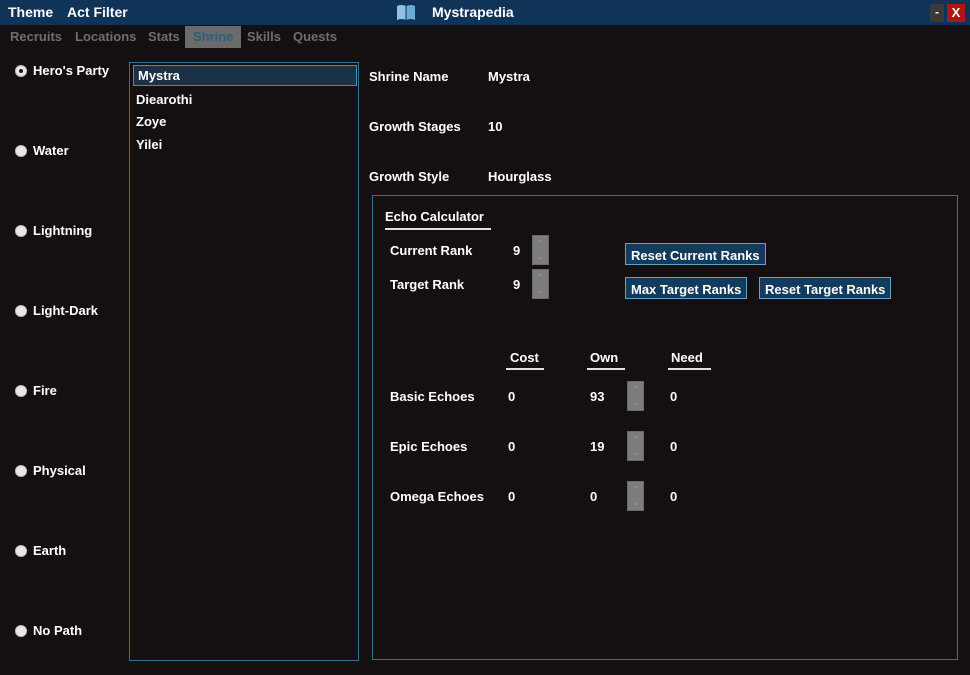 The image size is (970, 675). I want to click on minimize-button: -, so click(937, 13).